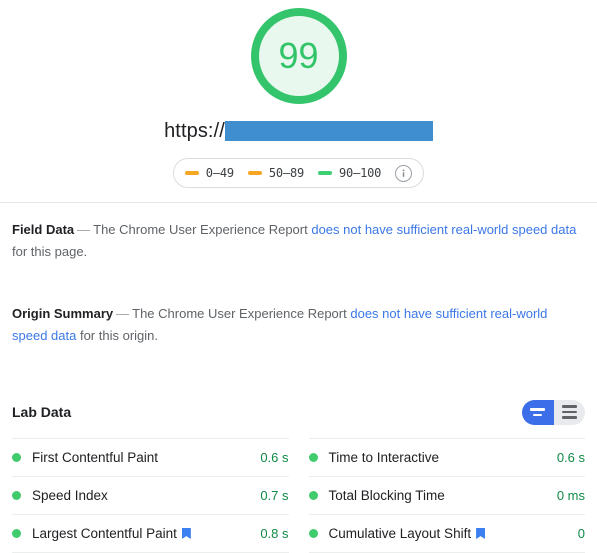 Image resolution: width=597 pixels, height=553 pixels. I want to click on table-row: Largest Contentful Paint 0.8 s, so click(150, 533).